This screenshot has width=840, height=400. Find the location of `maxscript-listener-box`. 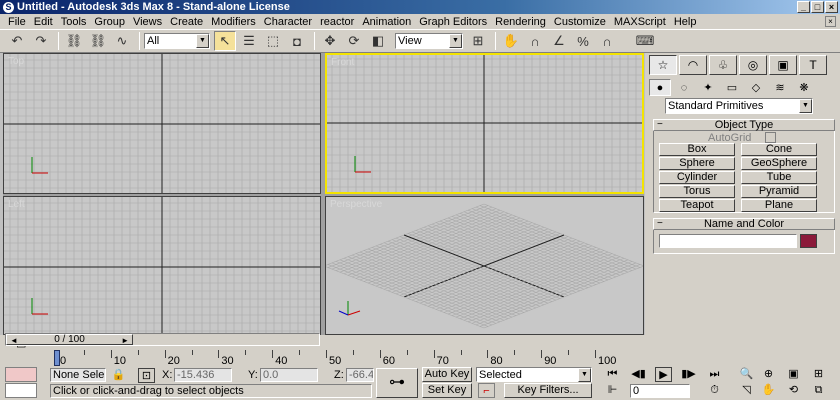

maxscript-listener-box is located at coordinates (21, 390).